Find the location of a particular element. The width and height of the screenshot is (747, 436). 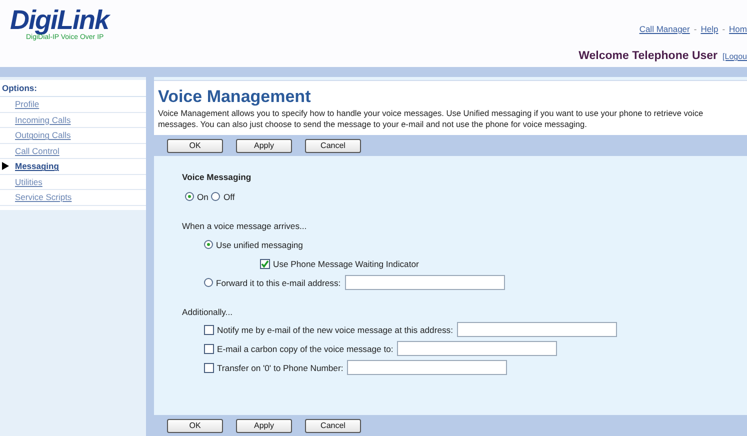

option-label: Notify me by e-mail of the new voice message at this address: is located at coordinates (335, 329).